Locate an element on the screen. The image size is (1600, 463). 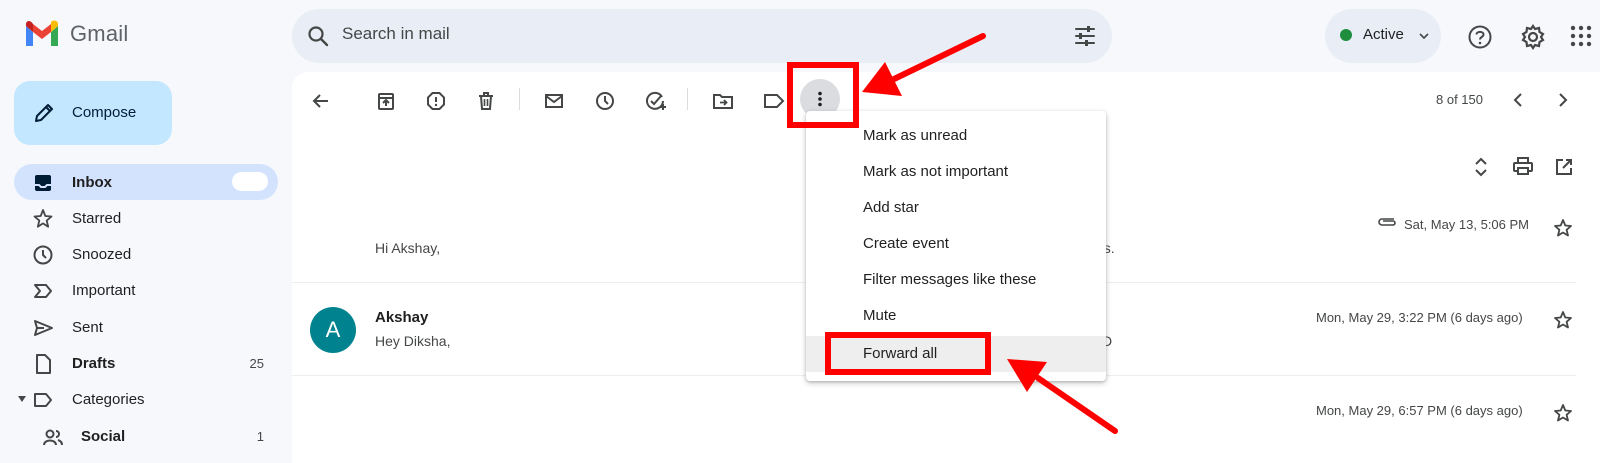
annotation-arrows is located at coordinates (990, 233).